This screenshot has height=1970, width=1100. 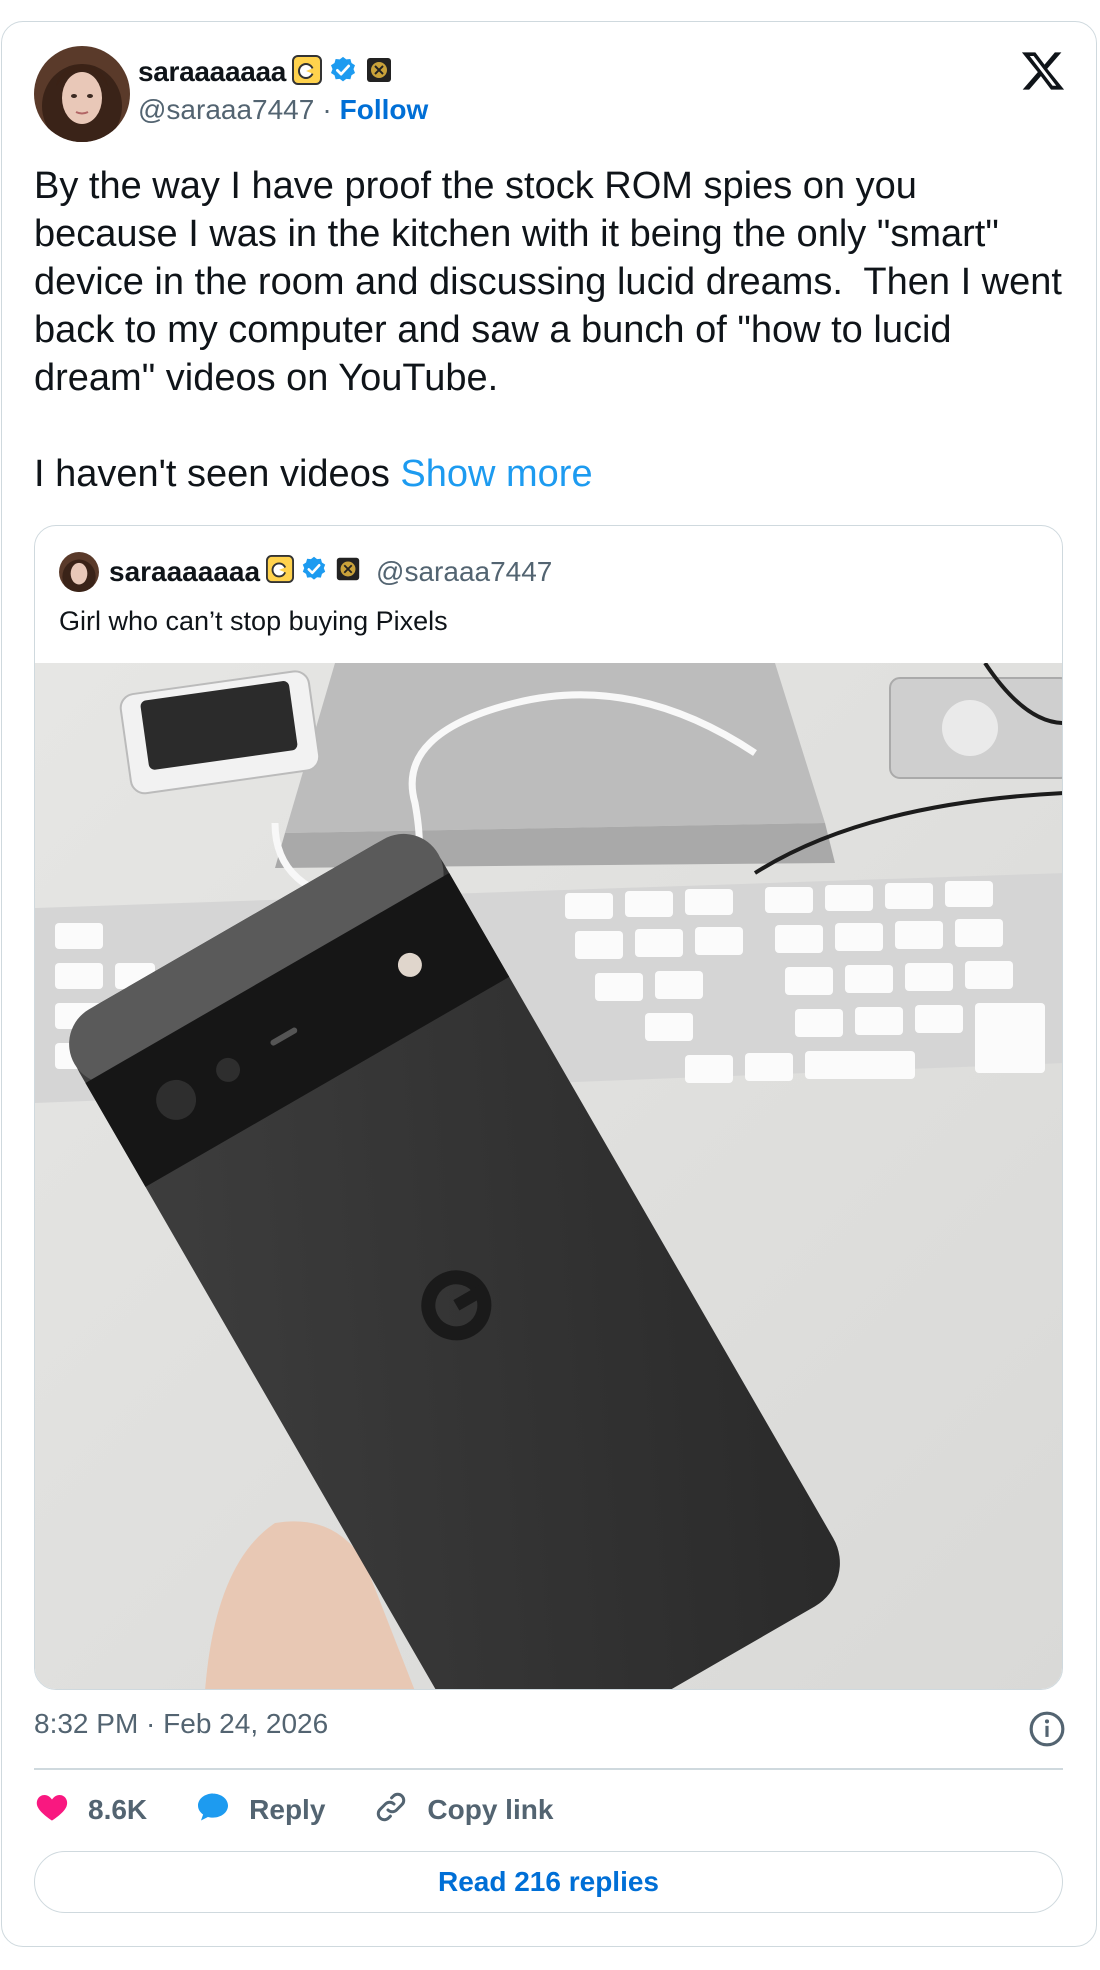 What do you see at coordinates (391, 1810) in the screenshot?
I see `link-icon` at bounding box center [391, 1810].